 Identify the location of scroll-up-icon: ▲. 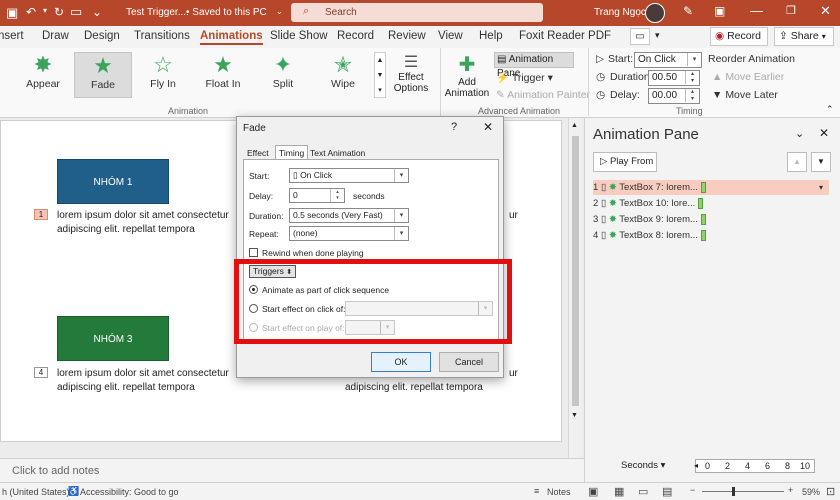
(574, 125).